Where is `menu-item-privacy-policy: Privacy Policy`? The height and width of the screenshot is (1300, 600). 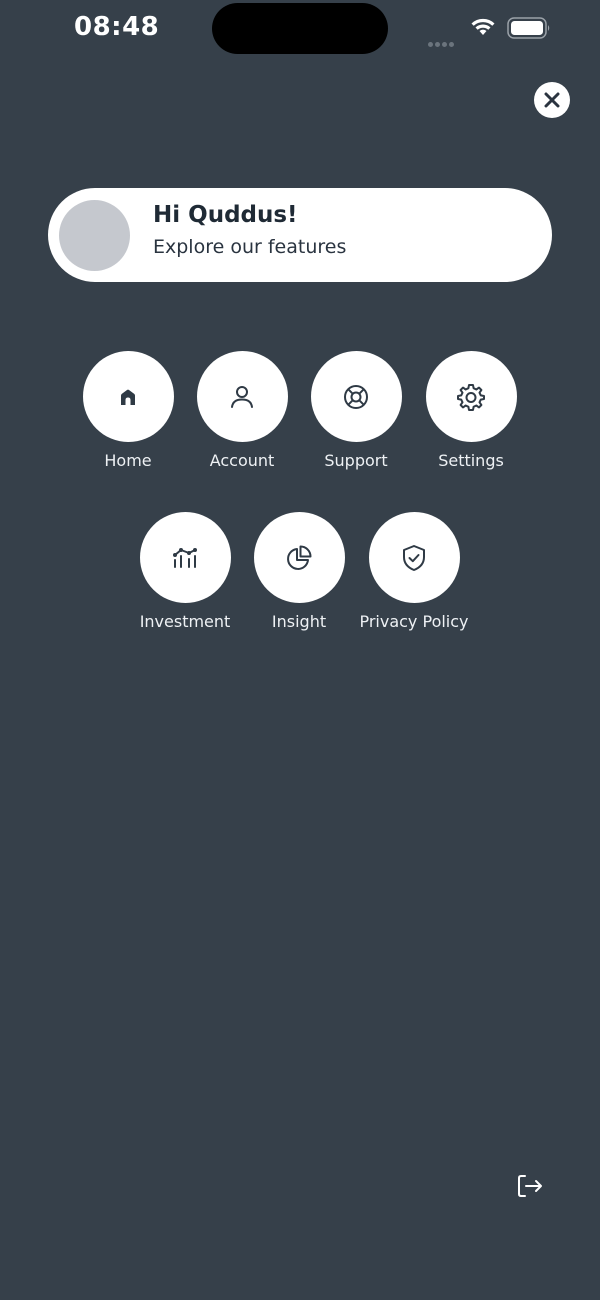
menu-item-privacy-policy: Privacy Policy is located at coordinates (414, 571).